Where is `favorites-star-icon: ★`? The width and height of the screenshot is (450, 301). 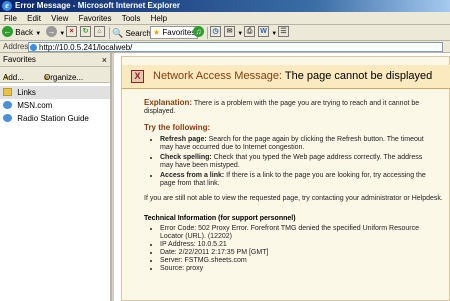 favorites-star-icon: ★ is located at coordinates (157, 32).